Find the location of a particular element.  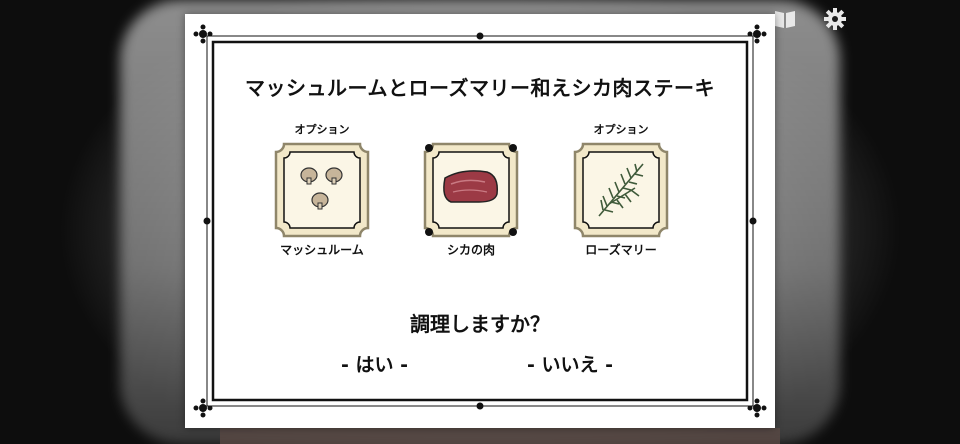

ingredient-name: マッシュルーム is located at coordinates (322, 250).